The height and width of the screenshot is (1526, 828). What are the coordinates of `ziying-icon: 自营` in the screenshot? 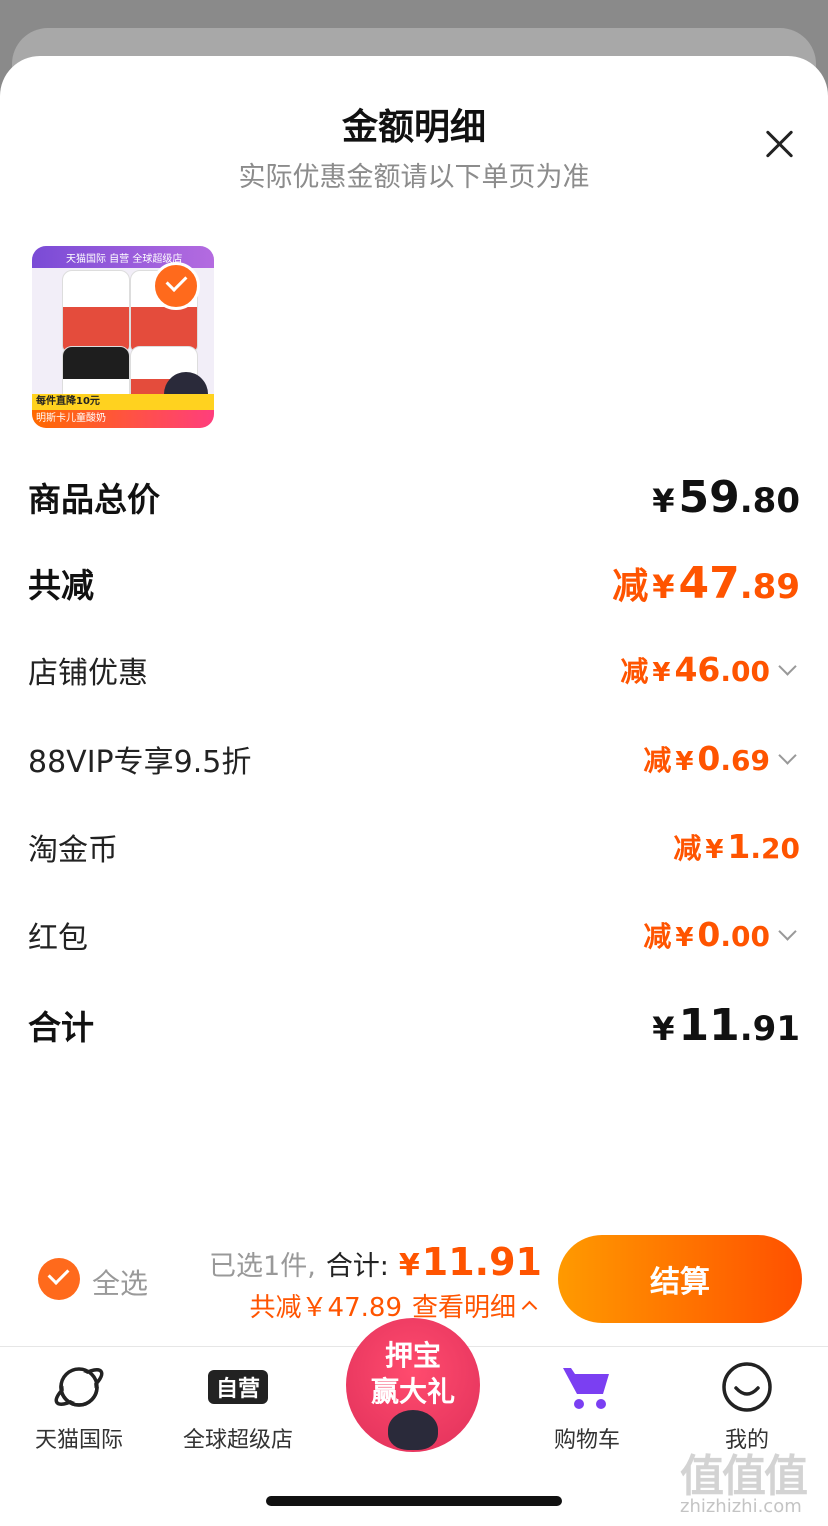 It's located at (238, 1387).